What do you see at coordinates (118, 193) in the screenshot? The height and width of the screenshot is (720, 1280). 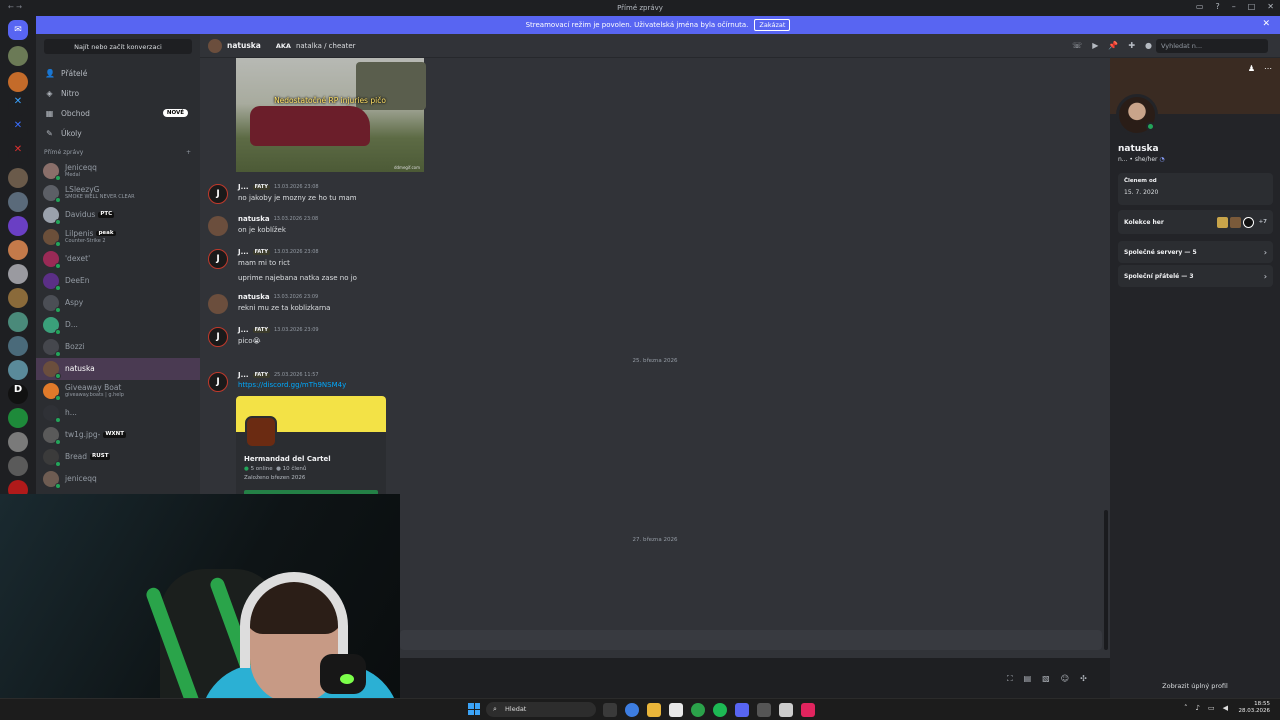 I see `dm-item: LSleezyG SMOKE WELL NEVER CLEAR` at bounding box center [118, 193].